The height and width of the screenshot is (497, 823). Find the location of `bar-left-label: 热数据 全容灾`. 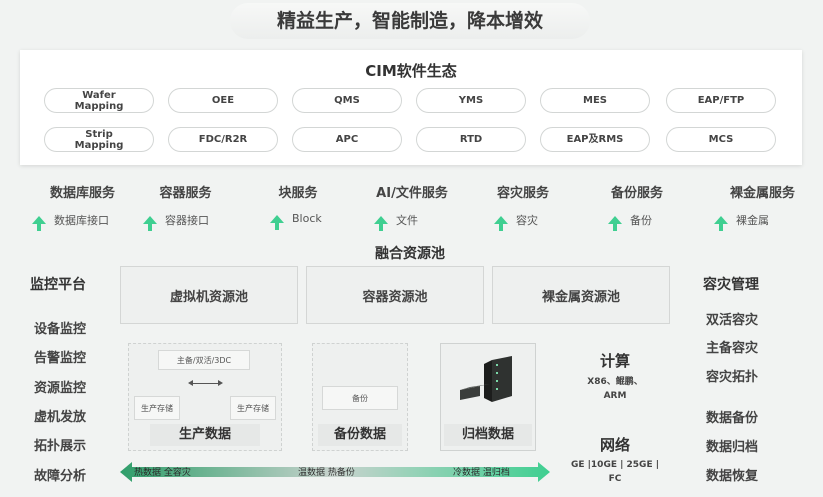

bar-left-label: 热数据 全容灾 is located at coordinates (162, 473).